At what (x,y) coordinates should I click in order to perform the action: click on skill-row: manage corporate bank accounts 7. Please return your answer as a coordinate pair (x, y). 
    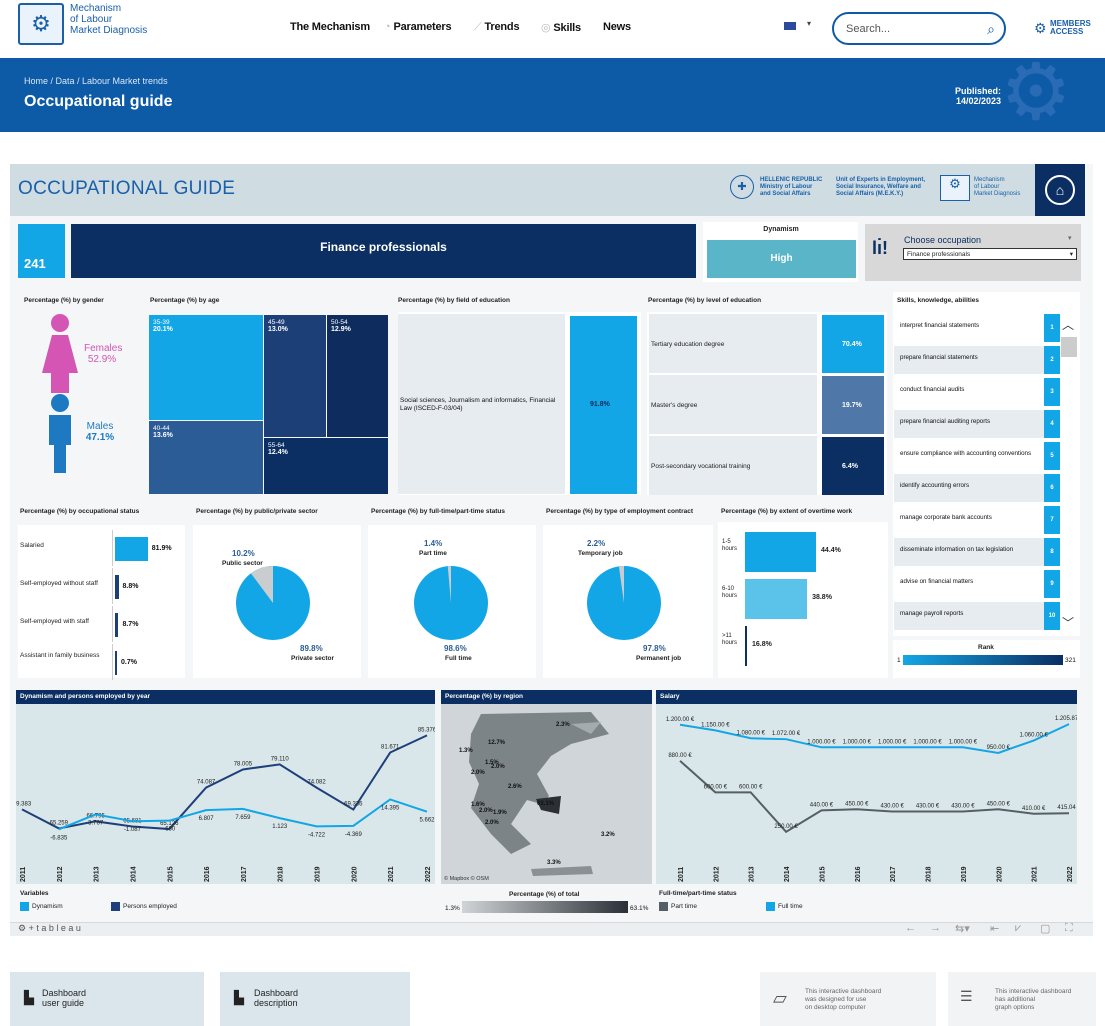
    Looking at the image, I should click on (977, 520).